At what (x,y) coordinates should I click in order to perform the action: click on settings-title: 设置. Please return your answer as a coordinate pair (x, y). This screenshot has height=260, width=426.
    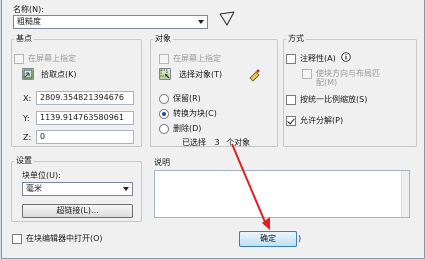
    Looking at the image, I should click on (24, 161).